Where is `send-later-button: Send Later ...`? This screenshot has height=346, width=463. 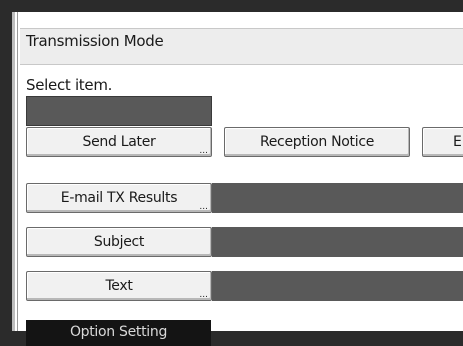
send-later-button: Send Later ... is located at coordinates (119, 142).